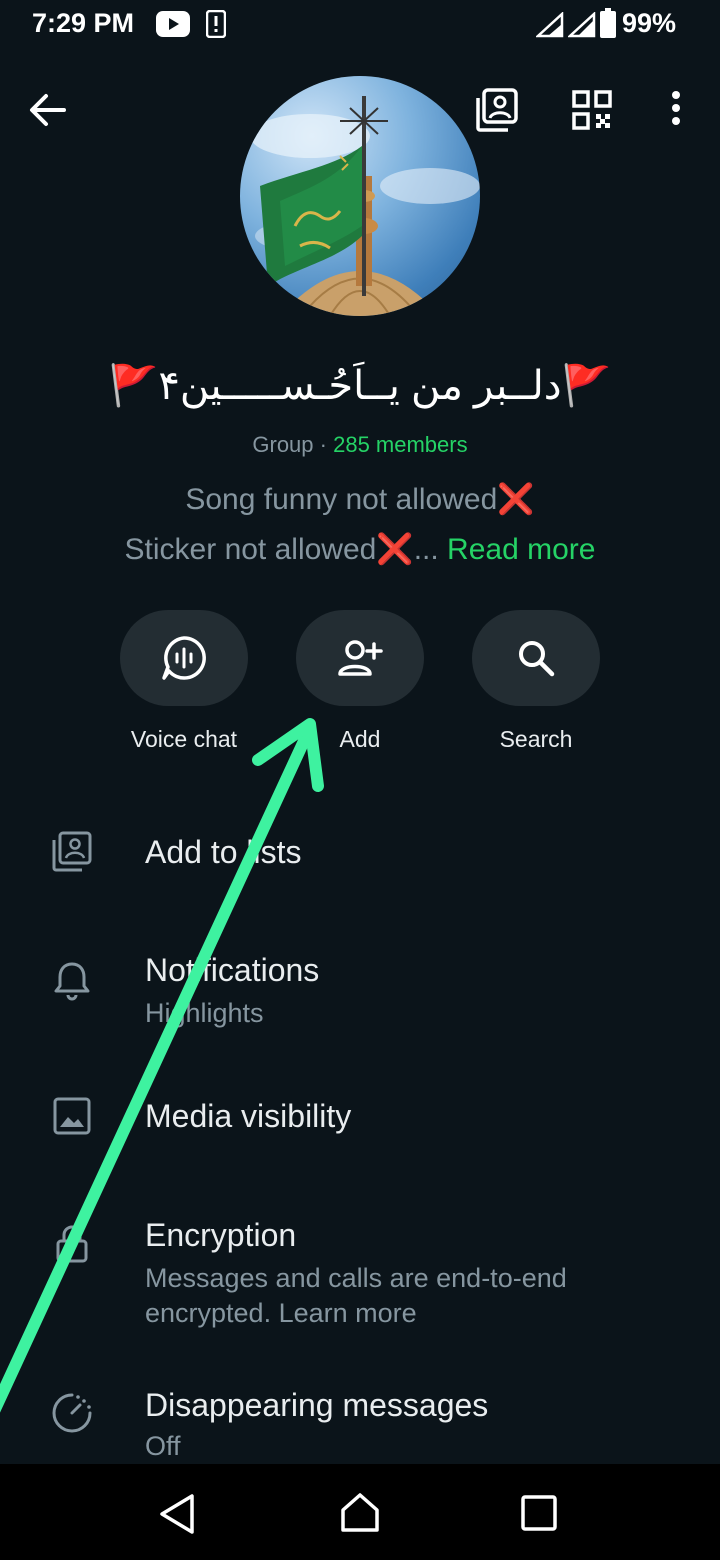 The image size is (720, 1560). Describe the element at coordinates (360, 739) in the screenshot. I see `add-member-label: Add` at that location.